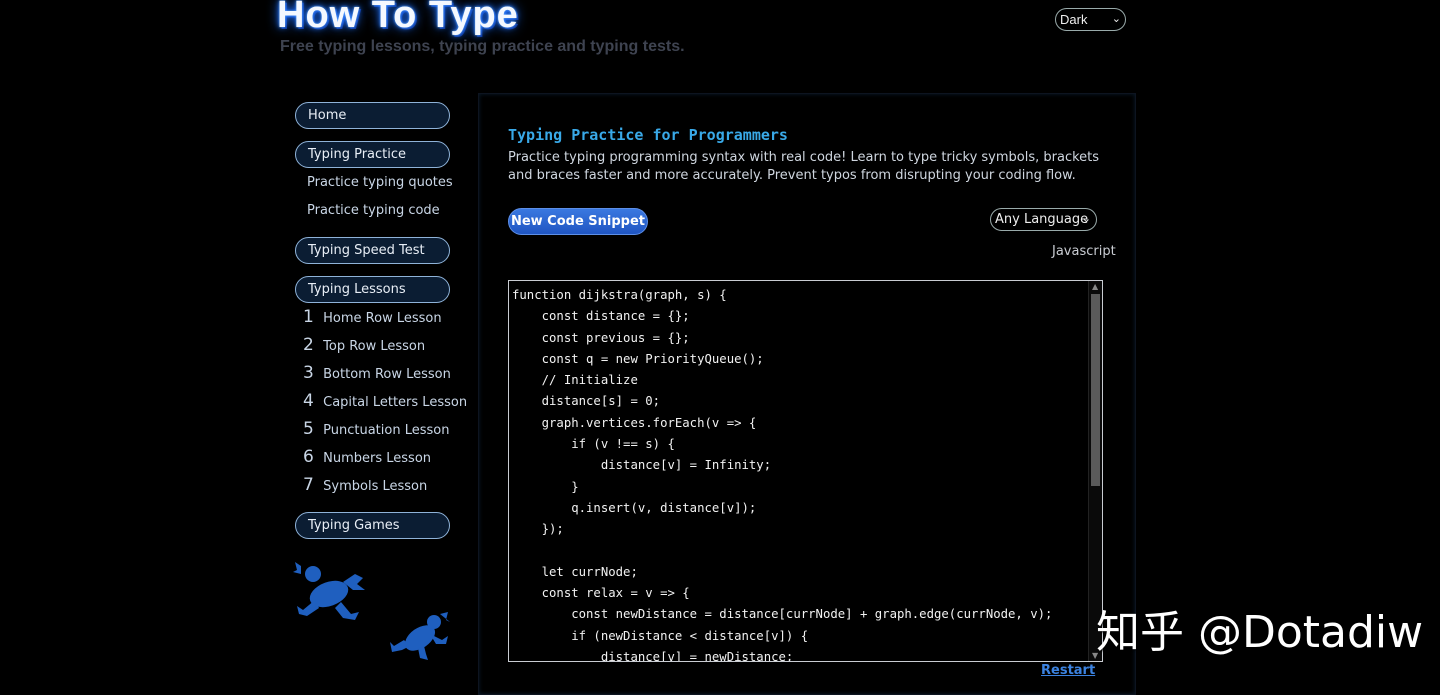 This screenshot has width=1440, height=695. I want to click on lesson-number: 3, so click(308, 373).